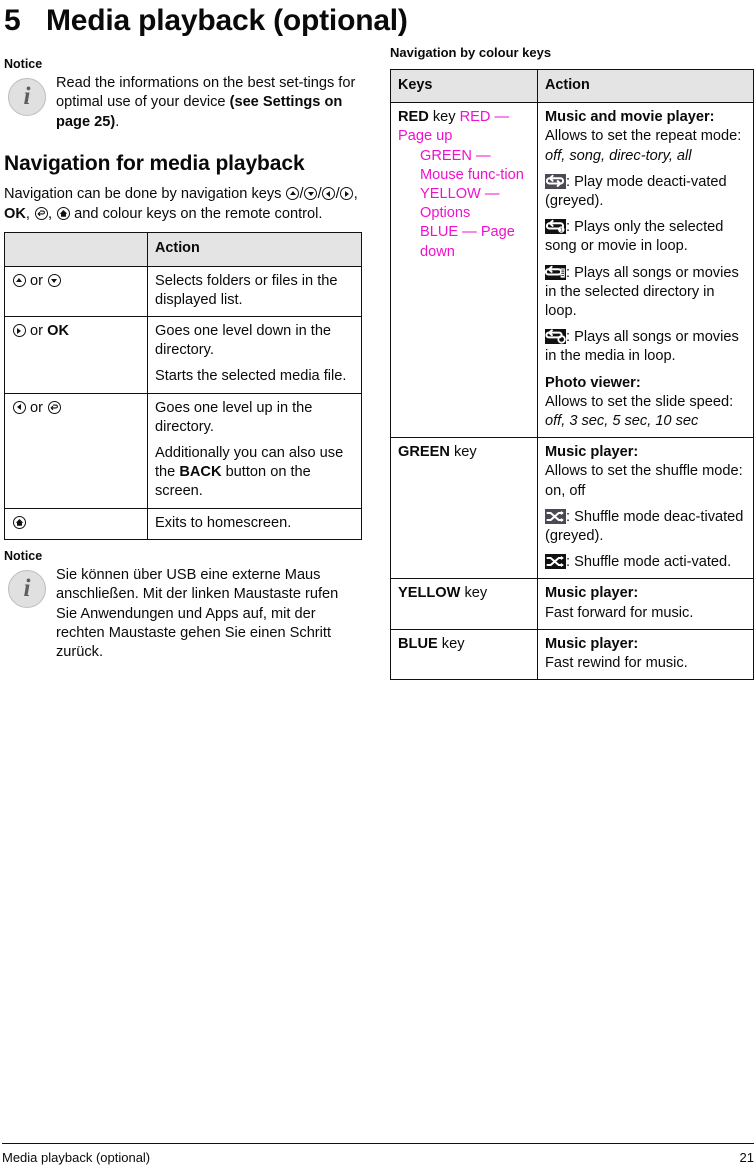 Image resolution: width=756 pixels, height=1170 pixels. Describe the element at coordinates (555, 181) in the screenshot. I see `repeat-off-icon` at that location.